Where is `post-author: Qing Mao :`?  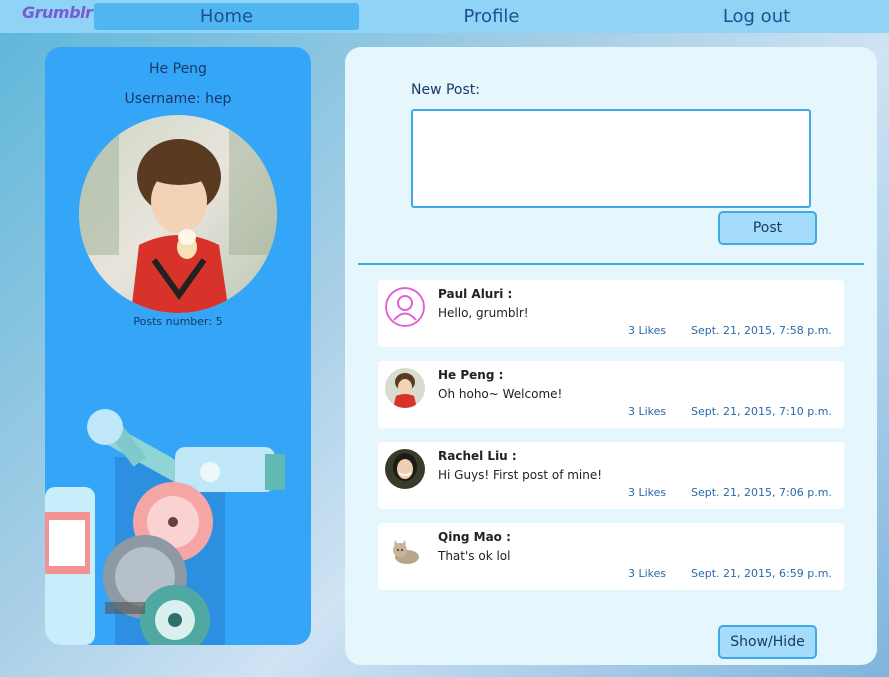 post-author: Qing Mao : is located at coordinates (474, 537).